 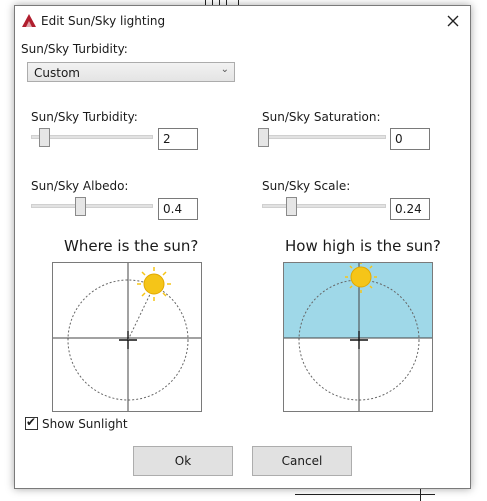 What do you see at coordinates (410, 209) in the screenshot?
I see `scale-input: 0.24` at bounding box center [410, 209].